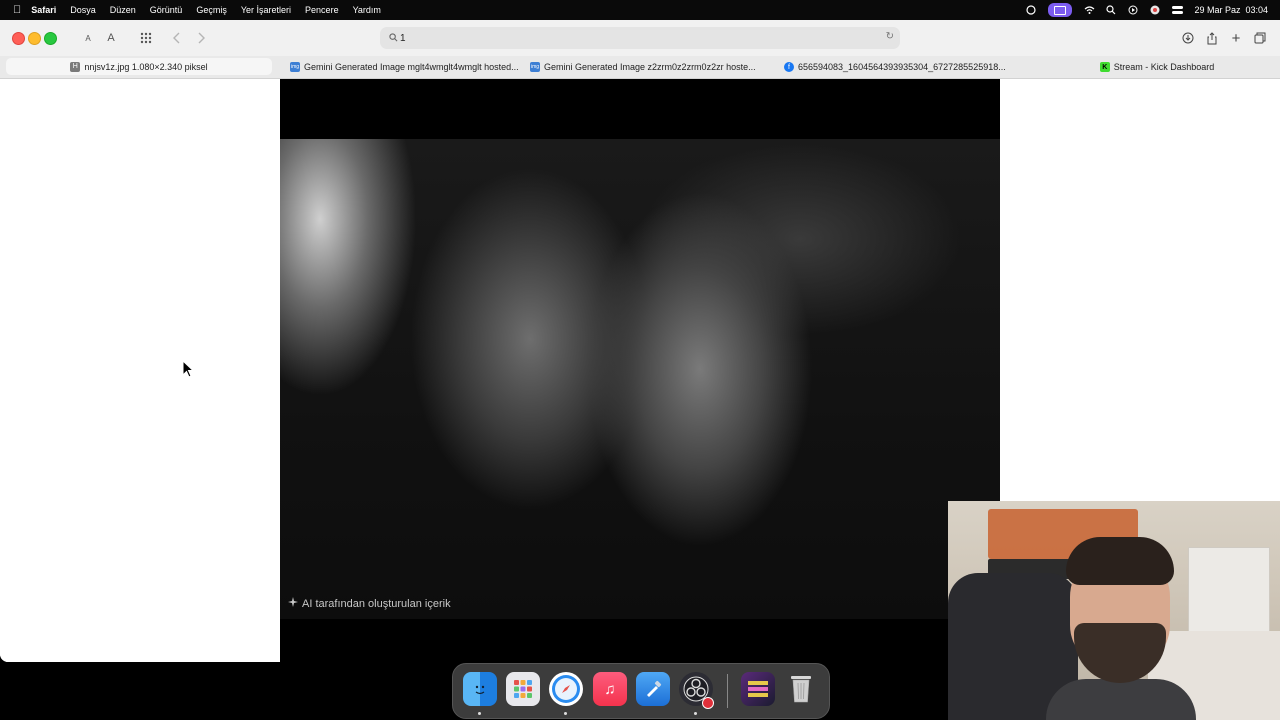 The image size is (1280, 720). I want to click on forward-chevron-icon, so click(201, 38).